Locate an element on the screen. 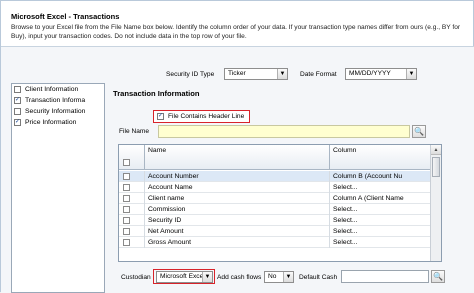 The height and width of the screenshot is (293, 474). add-cash-flows-value: No is located at coordinates (272, 276).